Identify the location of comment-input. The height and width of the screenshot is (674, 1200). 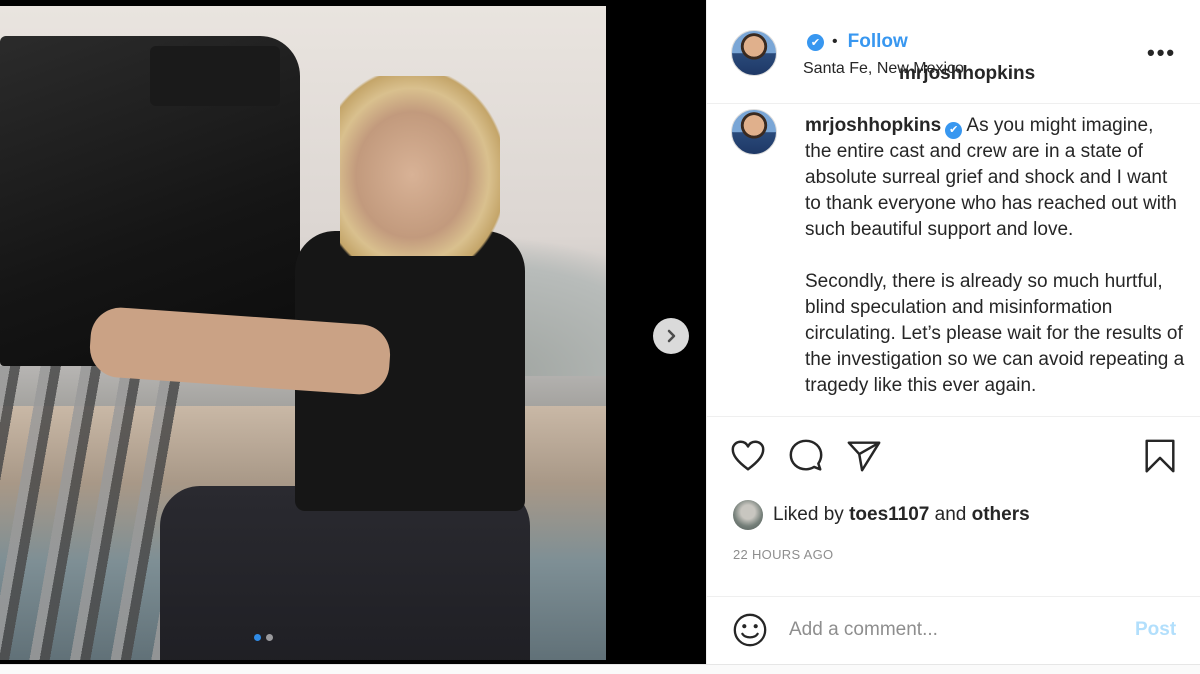
(949, 630).